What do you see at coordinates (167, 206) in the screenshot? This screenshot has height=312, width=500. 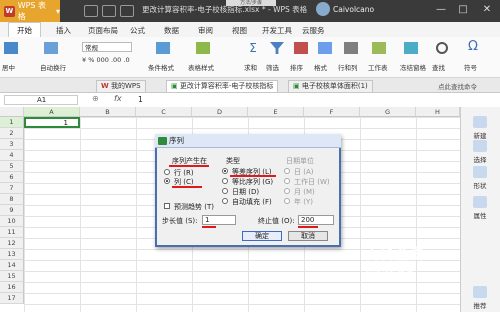 I see `trend-checkbox` at bounding box center [167, 206].